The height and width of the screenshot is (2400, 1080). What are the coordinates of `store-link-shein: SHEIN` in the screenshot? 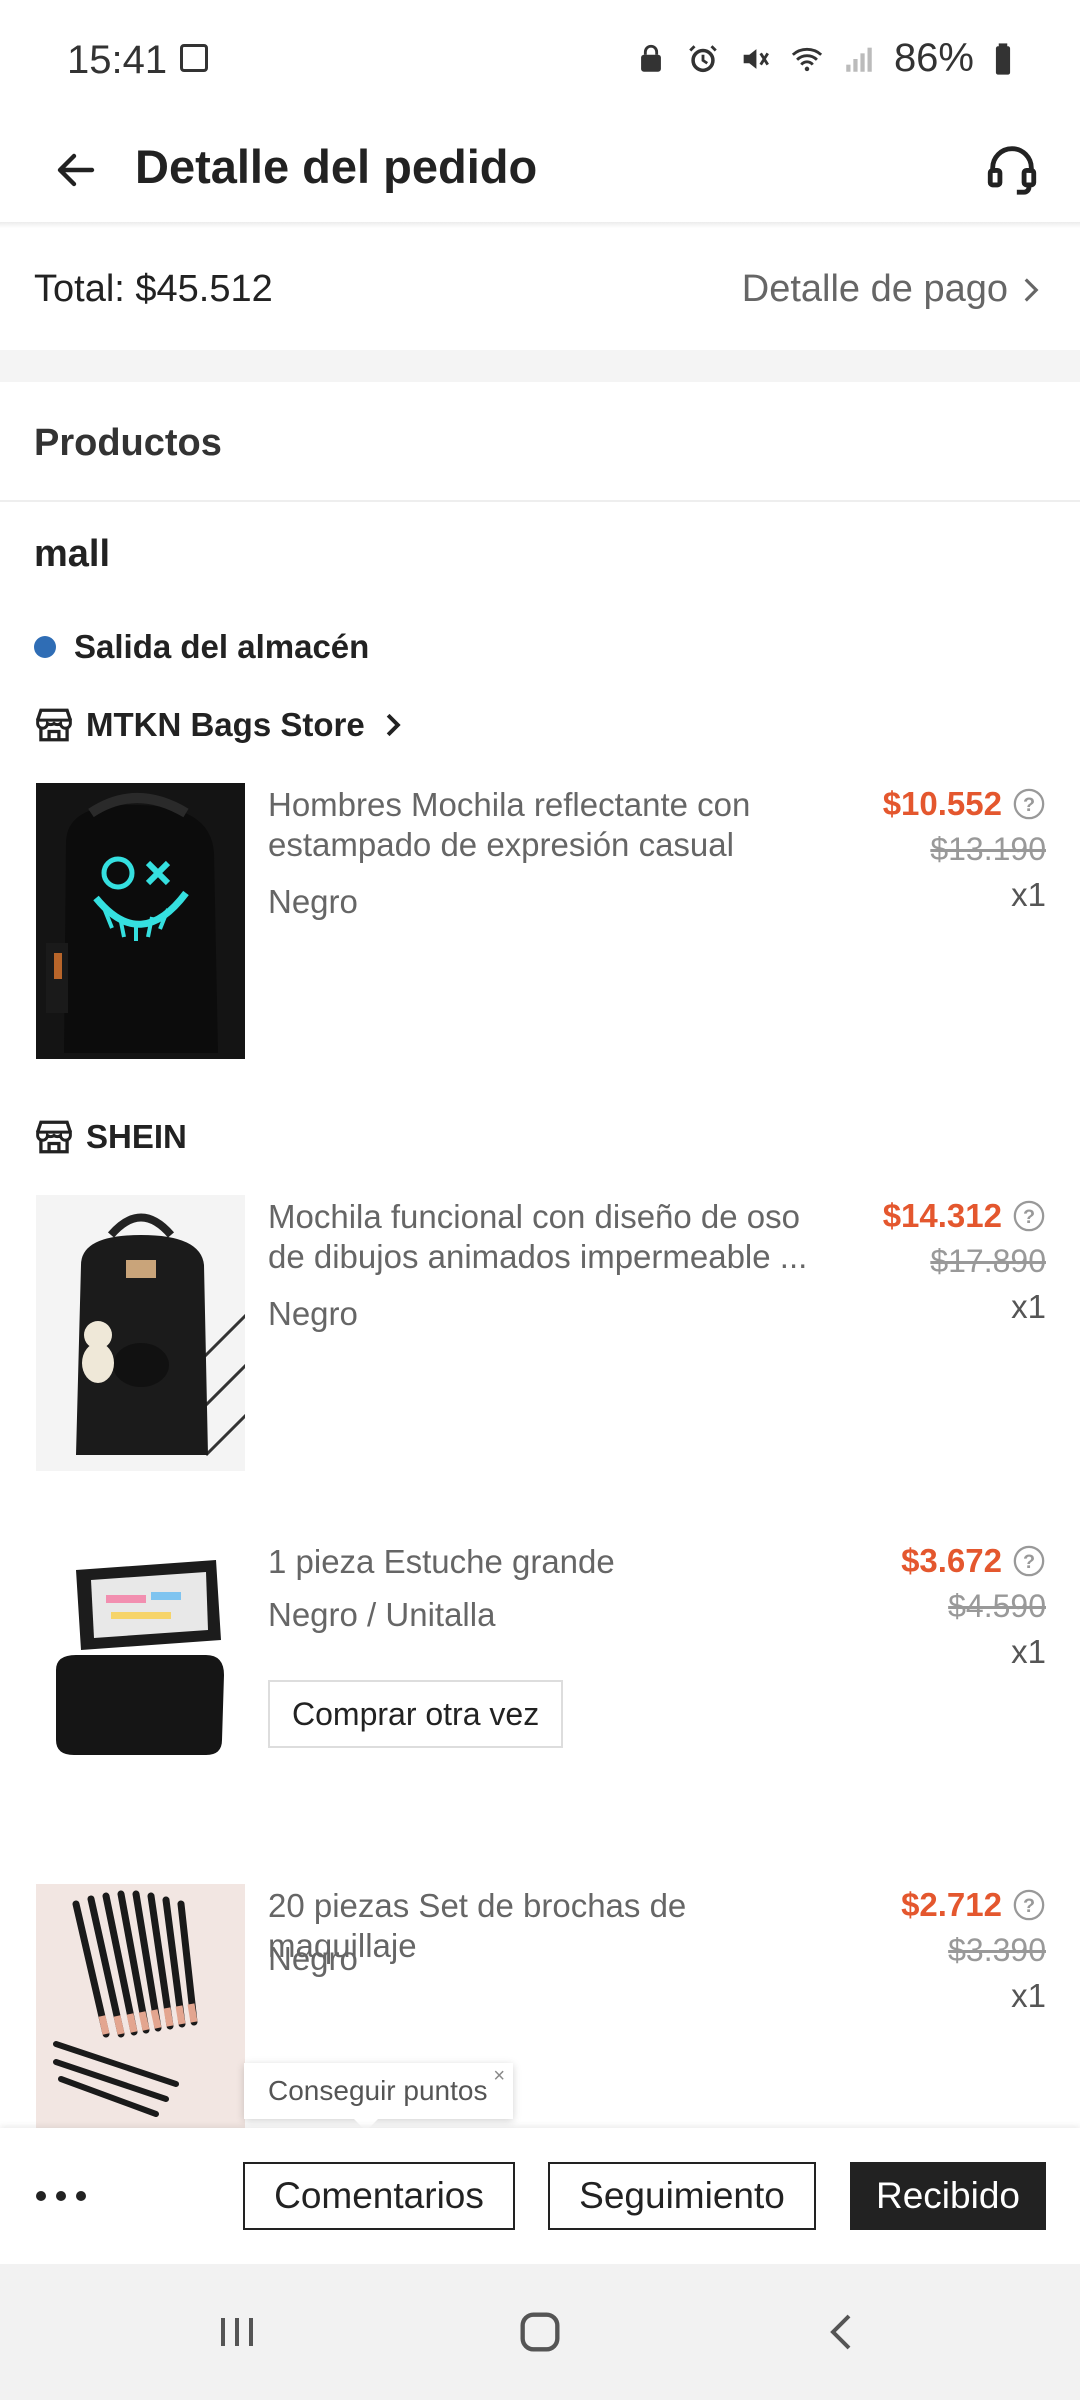 It's located at (110, 1137).